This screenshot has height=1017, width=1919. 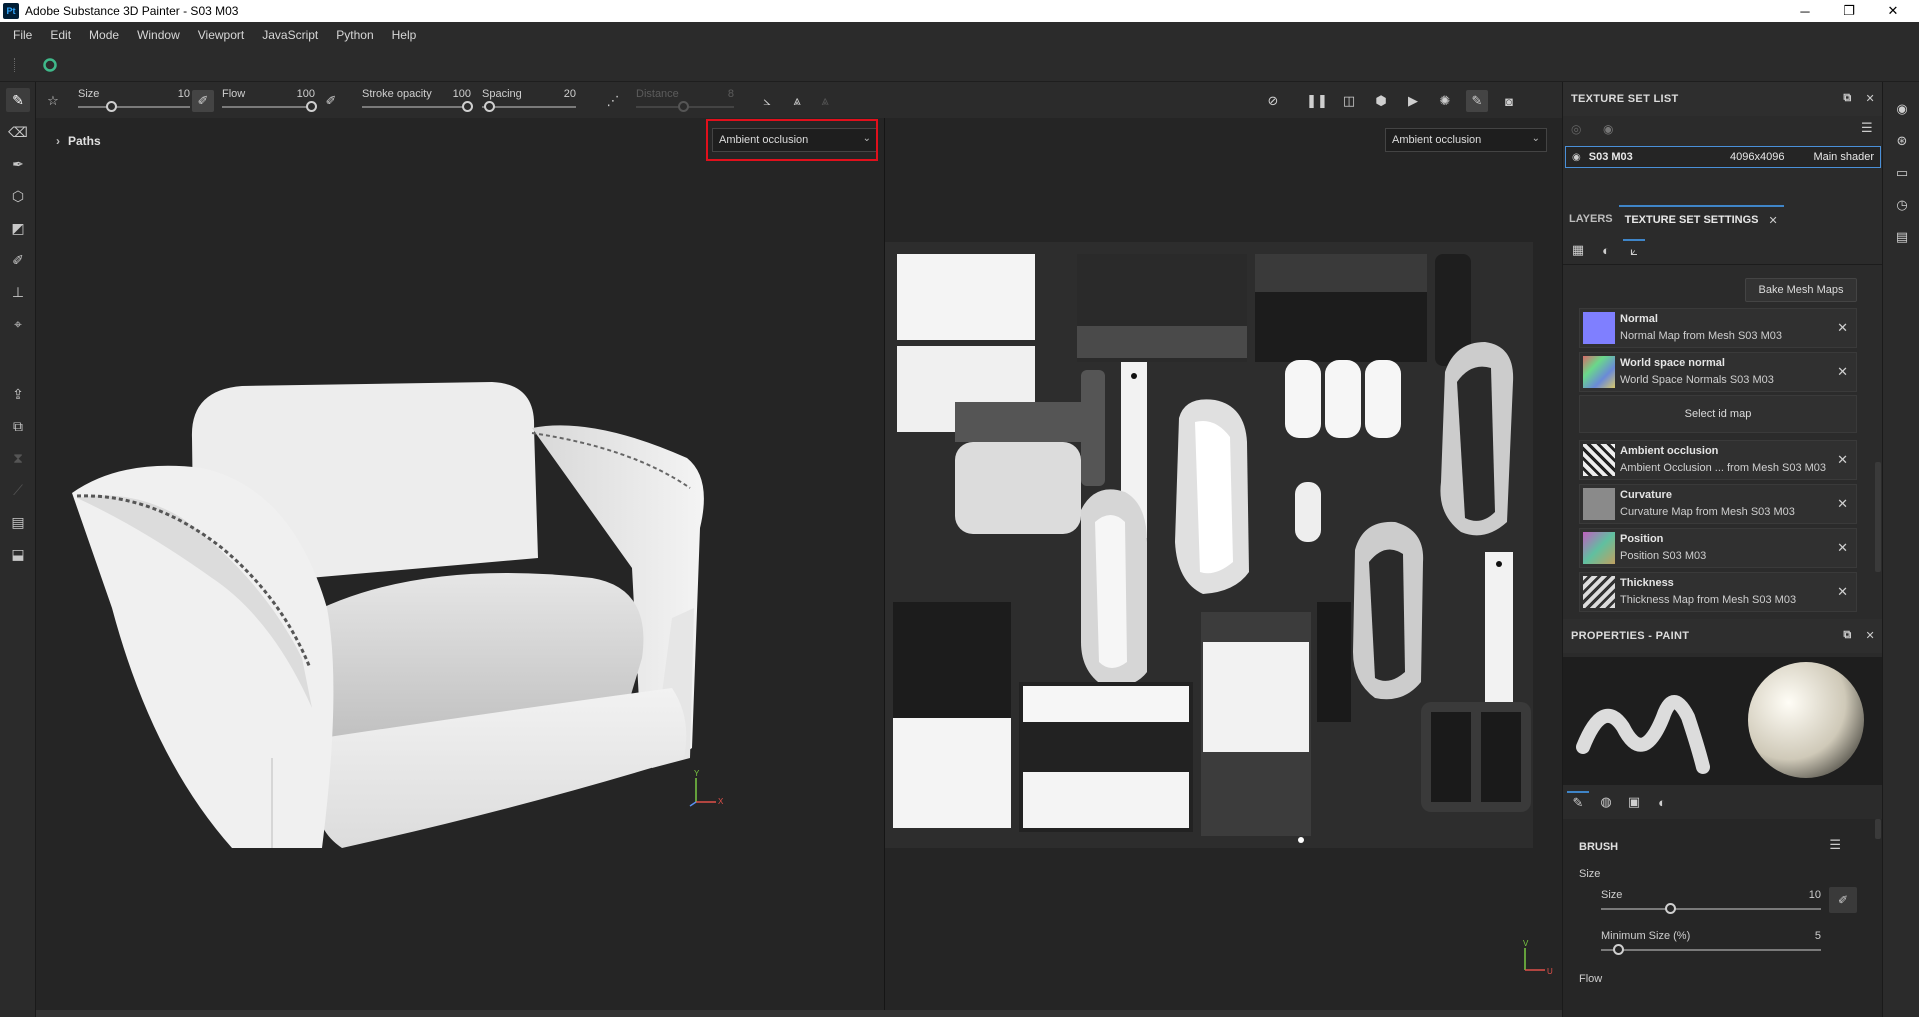 I want to click on panel-tabs: LAYERS TEXTURE SET SETTINGS ✕, so click(x=1723, y=219).